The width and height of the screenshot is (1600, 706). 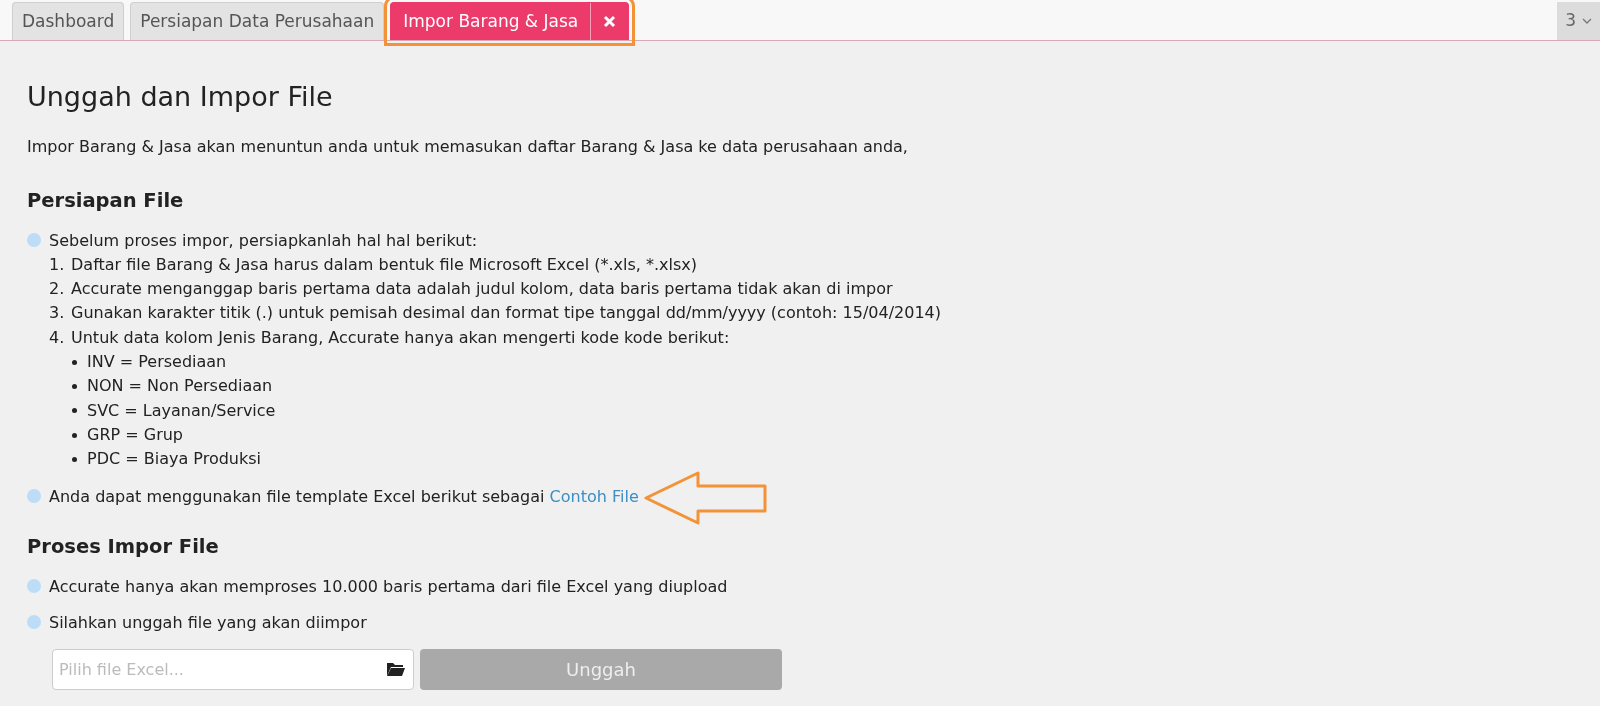 I want to click on code-item: PDC = Biaya Produksi, so click(x=174, y=459).